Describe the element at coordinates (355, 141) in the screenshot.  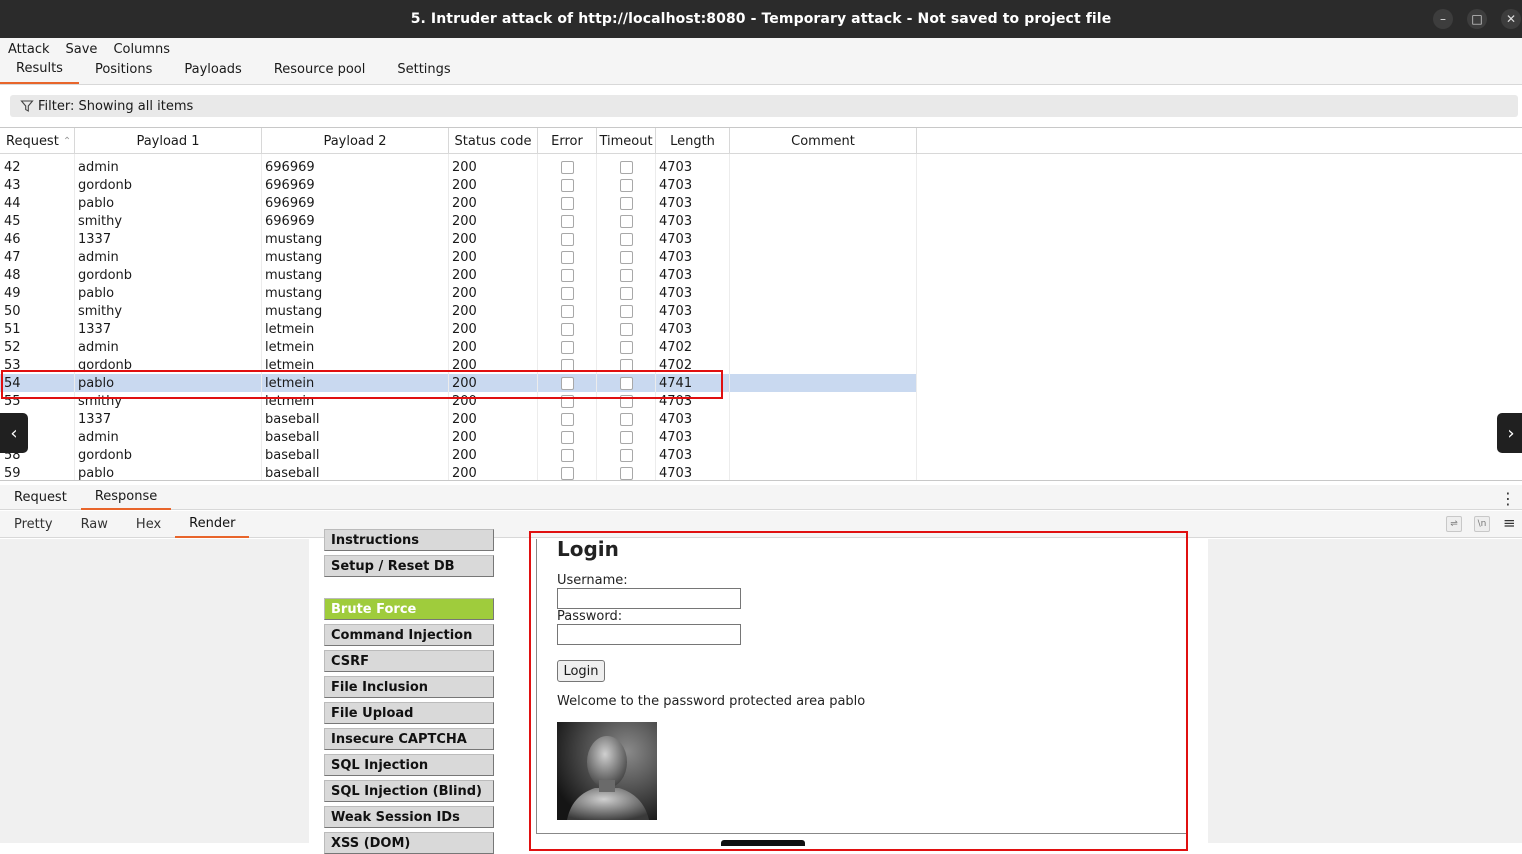
I see `column-header-payload2: Payload 2` at that location.